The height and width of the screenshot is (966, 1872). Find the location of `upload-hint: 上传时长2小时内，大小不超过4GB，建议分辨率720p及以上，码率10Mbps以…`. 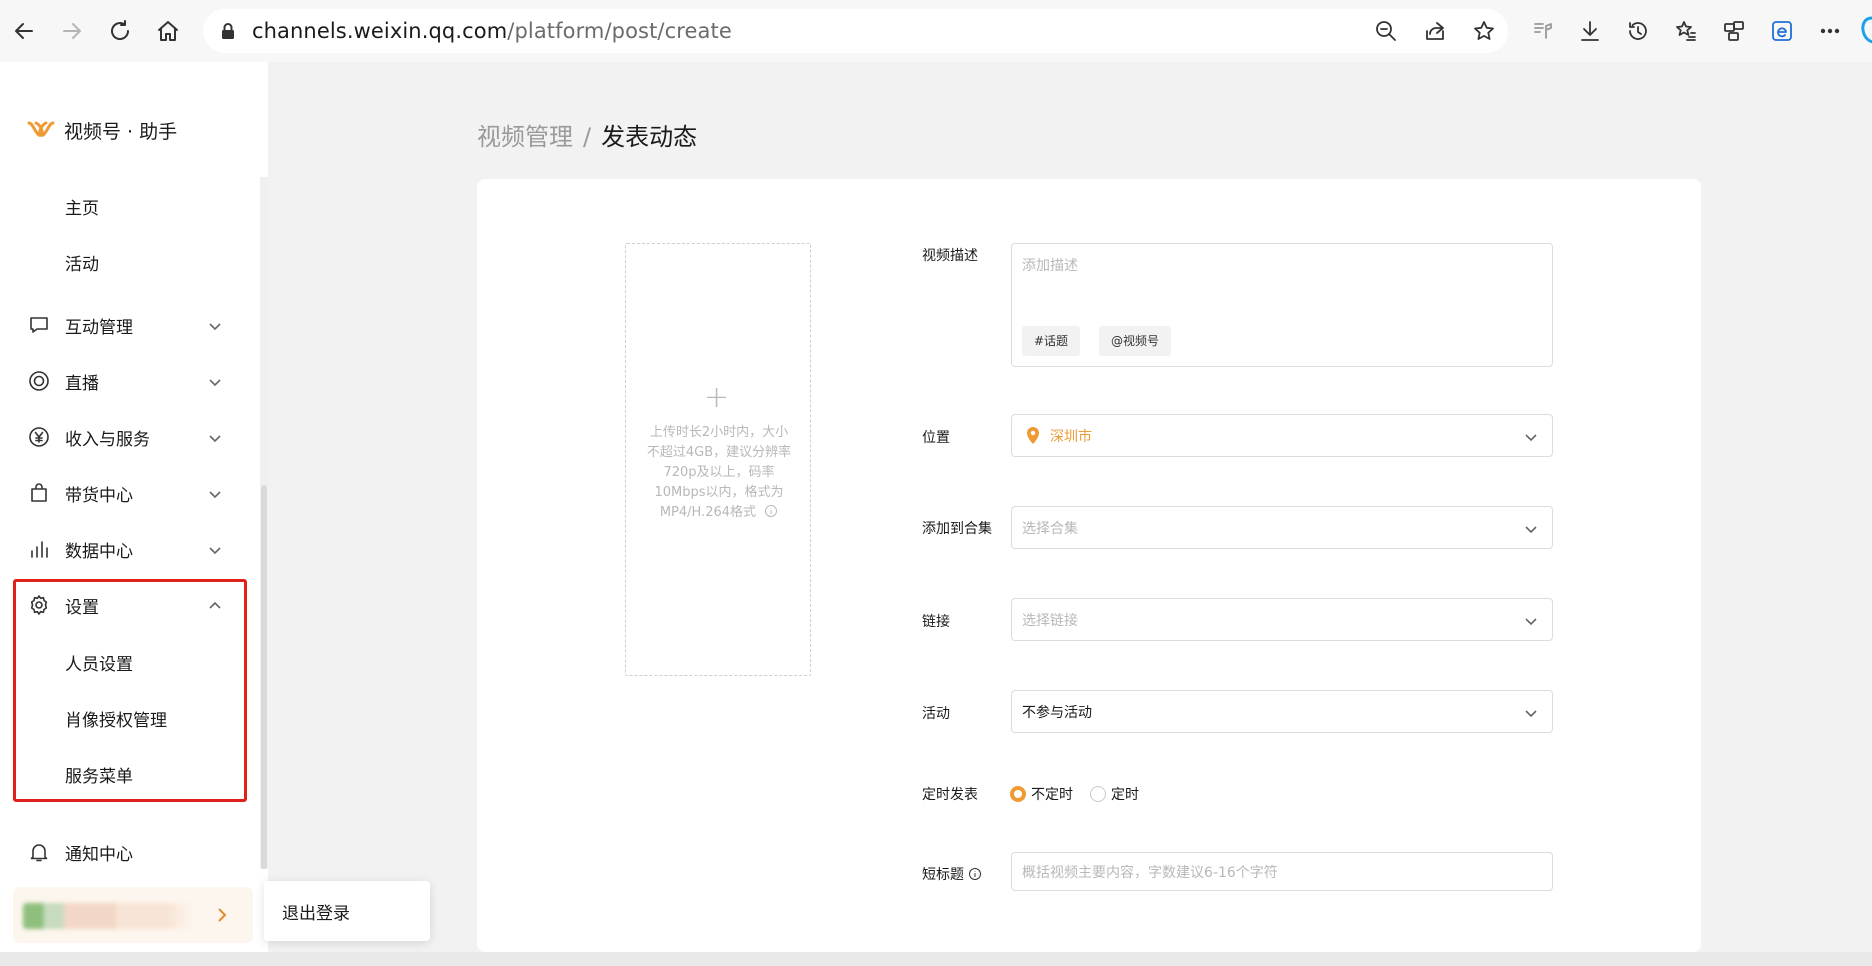

upload-hint: 上传时长2小时内，大小不超过4GB，建议分辨率720p及以上，码率10Mbps以… is located at coordinates (719, 473).